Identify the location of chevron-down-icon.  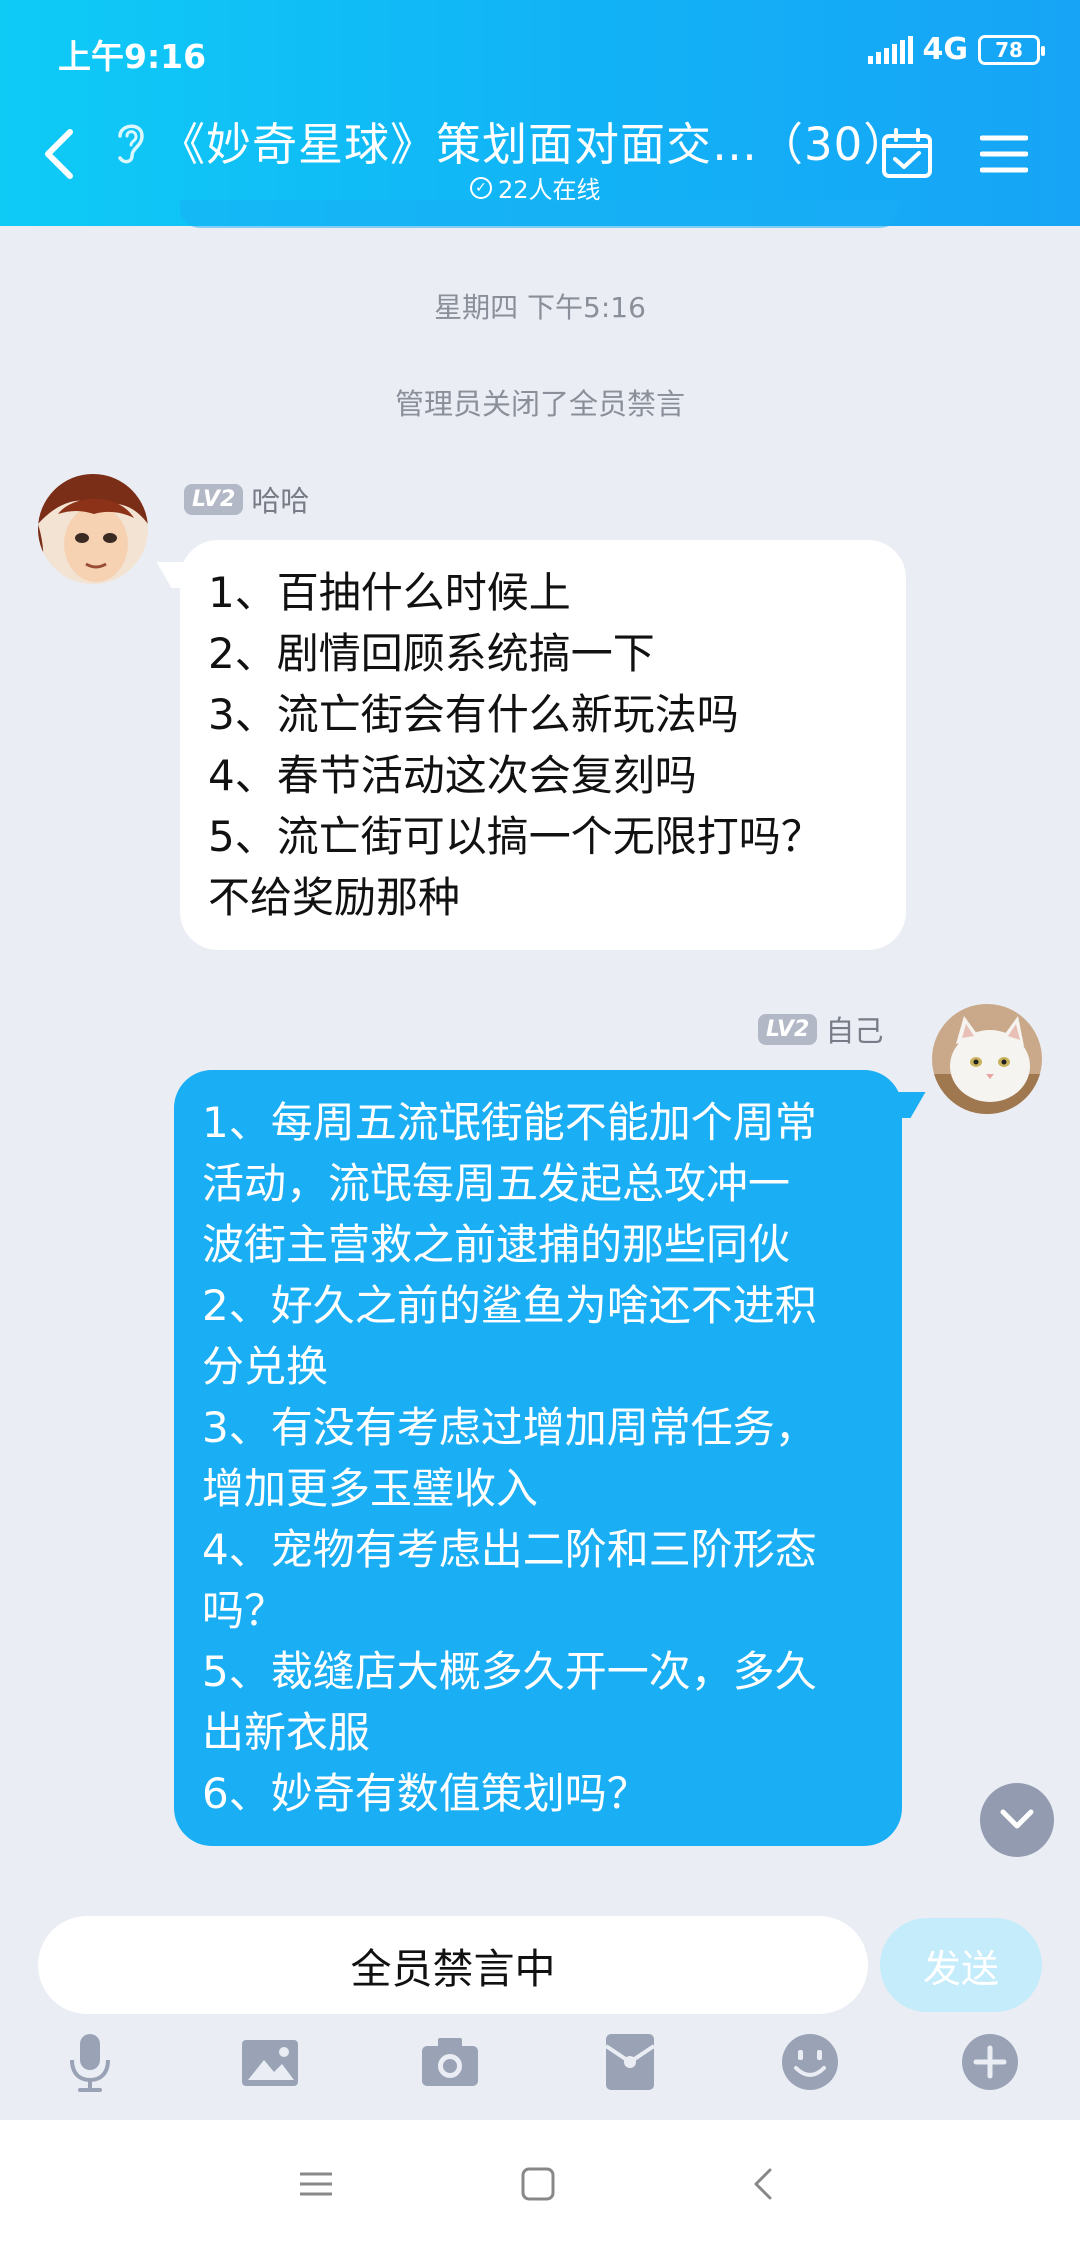
(1017, 1819).